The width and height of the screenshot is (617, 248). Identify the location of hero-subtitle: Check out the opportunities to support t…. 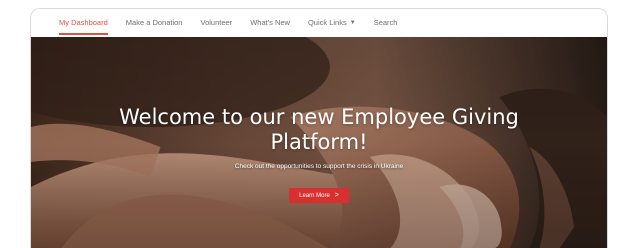
(319, 166).